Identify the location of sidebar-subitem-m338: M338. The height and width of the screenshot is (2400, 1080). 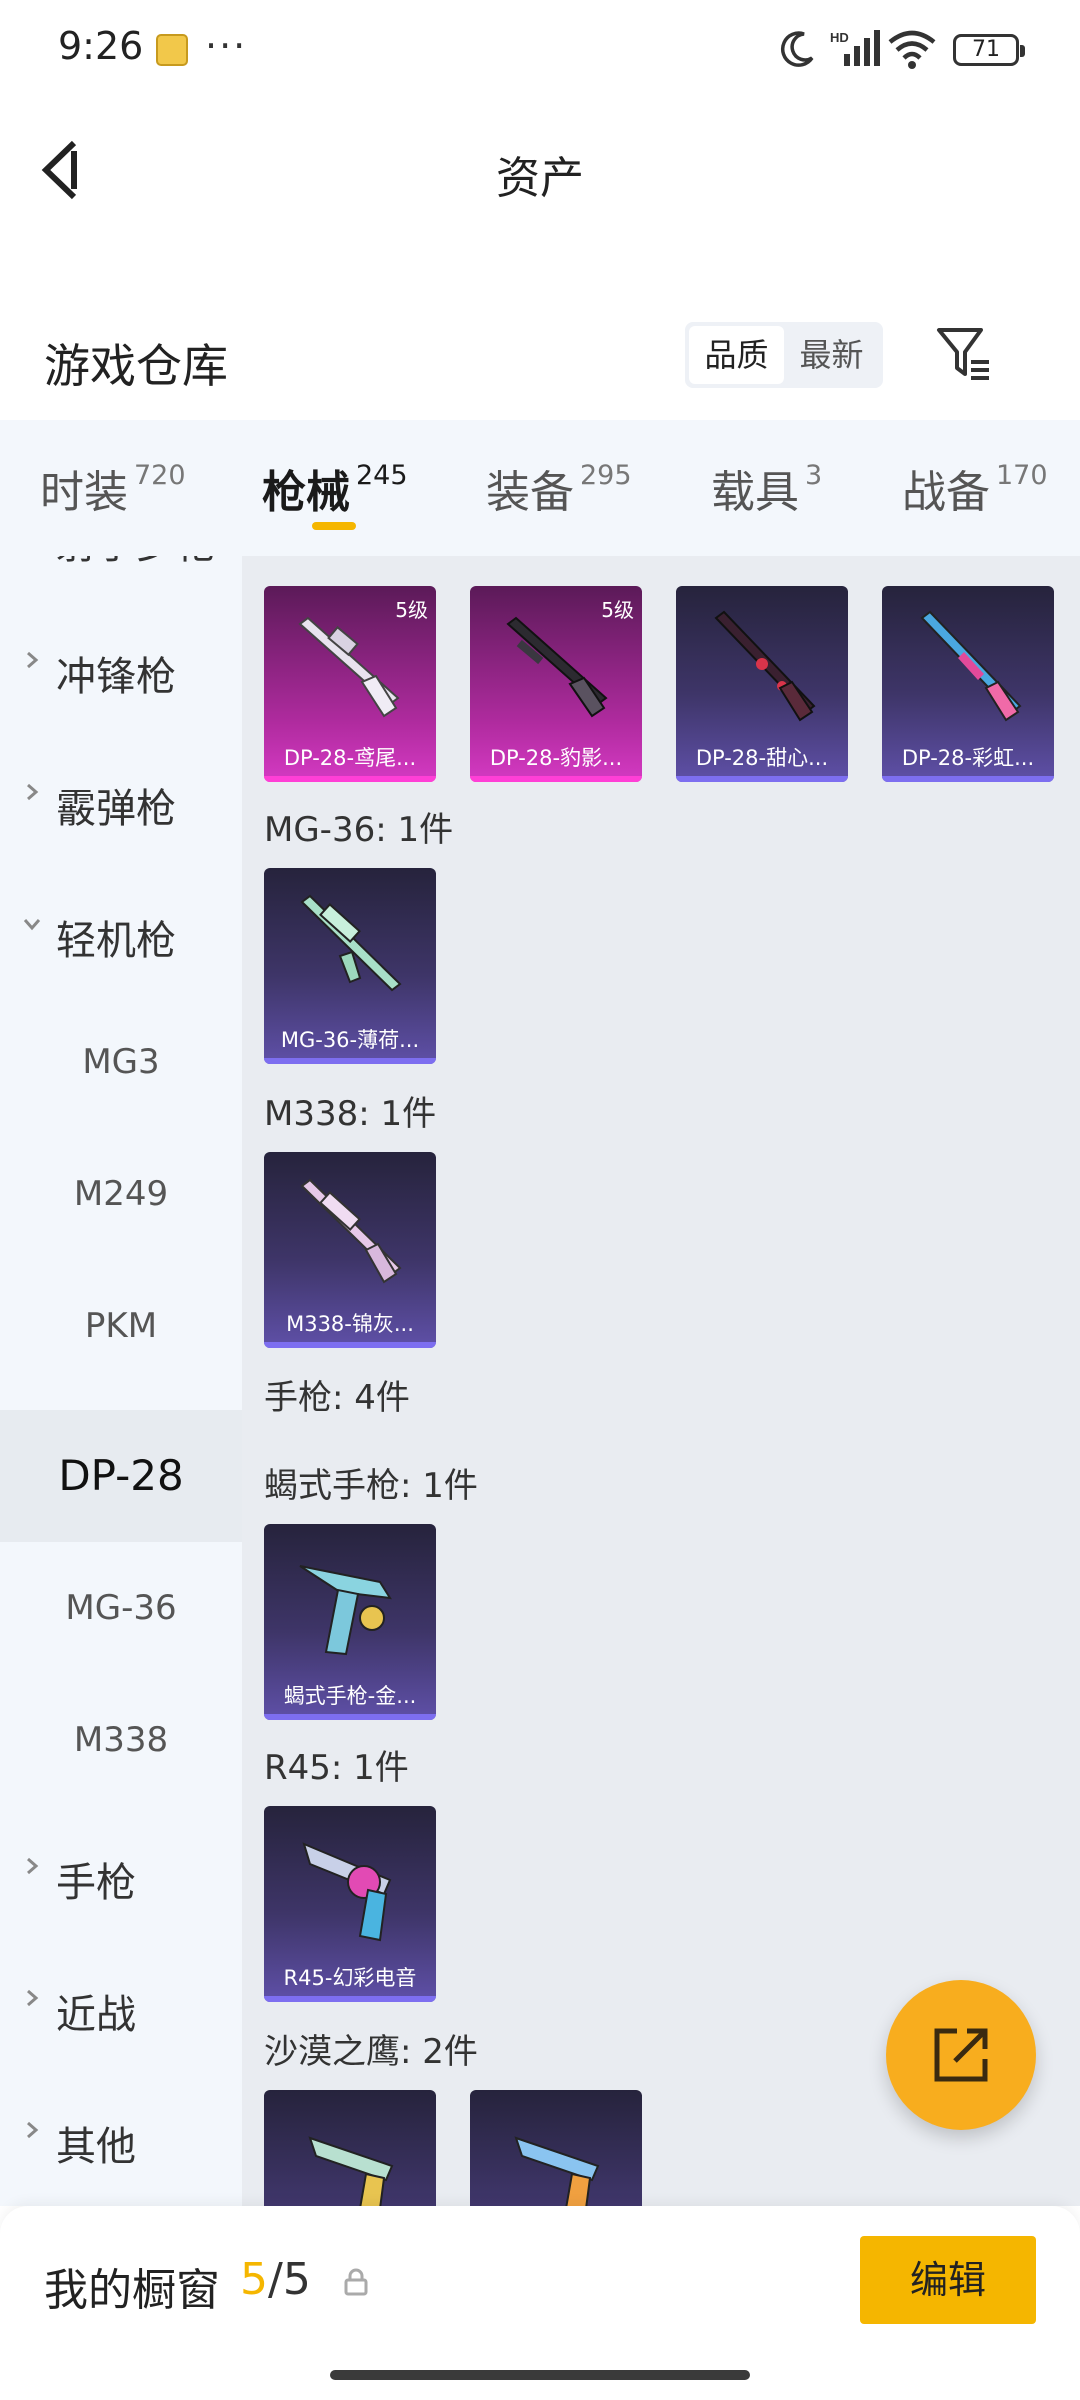
(121, 1740).